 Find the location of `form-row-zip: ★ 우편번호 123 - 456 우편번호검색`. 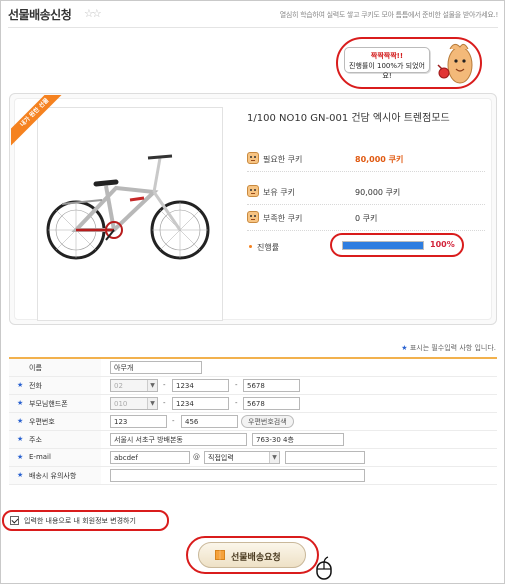

form-row-zip: ★ 우편번호 123 - 456 우편번호검색 is located at coordinates (253, 422).